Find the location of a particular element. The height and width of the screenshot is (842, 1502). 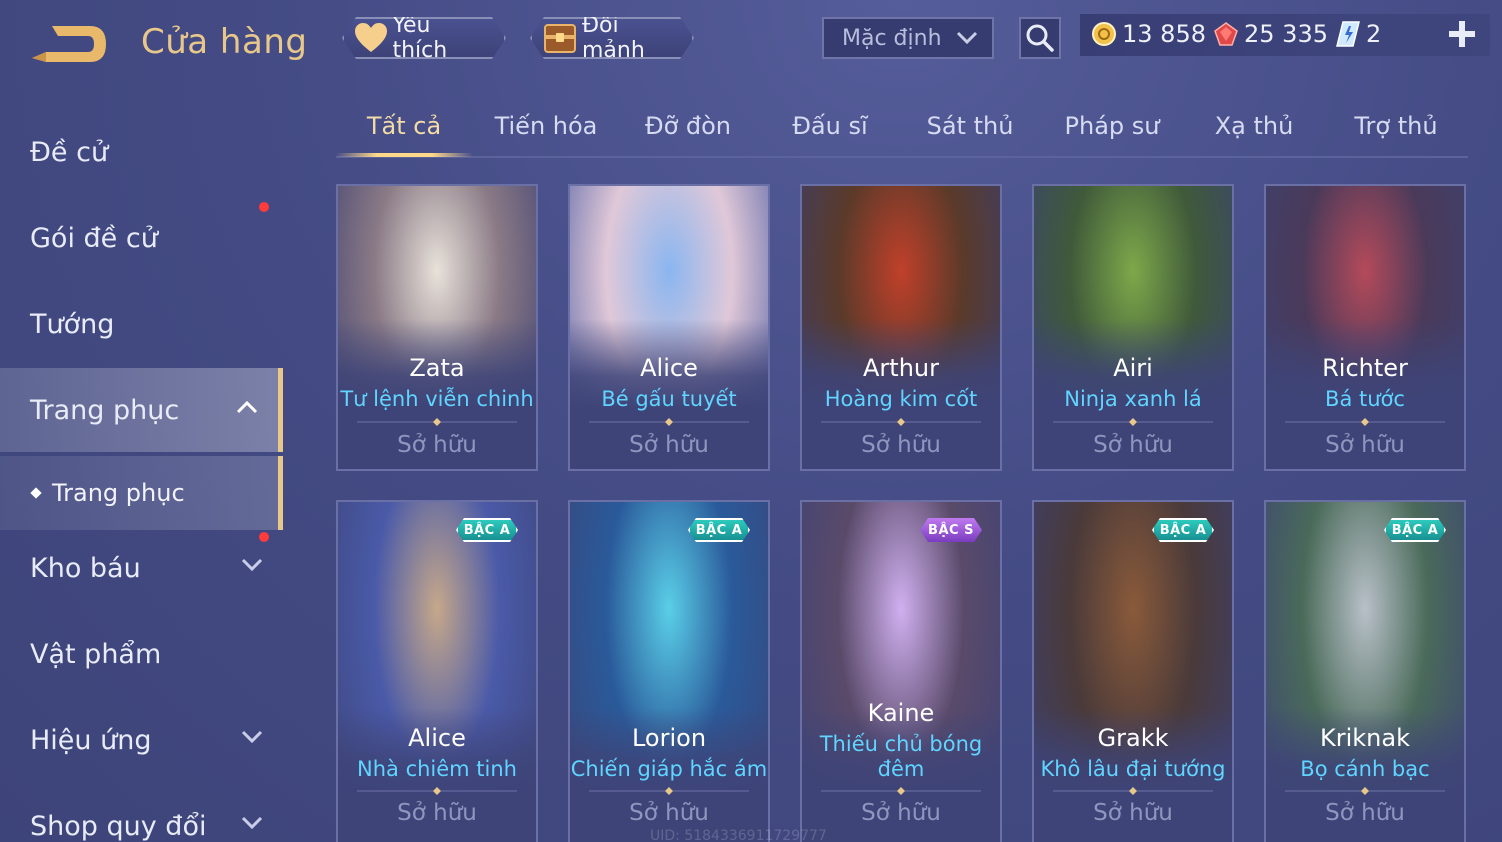

sort-value: Mặc định is located at coordinates (892, 38).